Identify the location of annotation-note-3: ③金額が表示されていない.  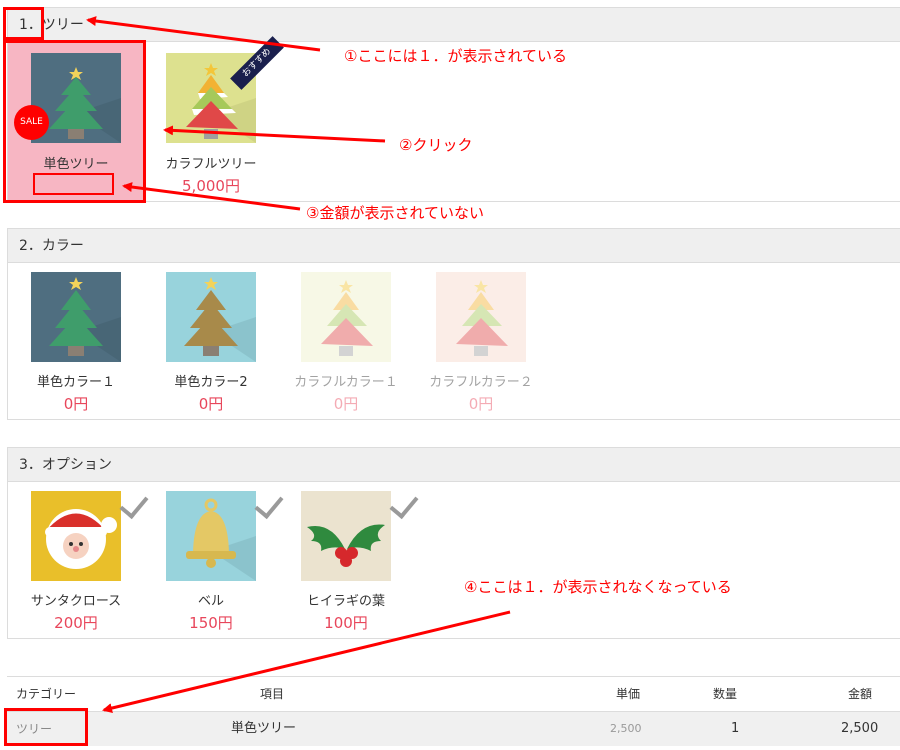
(395, 213).